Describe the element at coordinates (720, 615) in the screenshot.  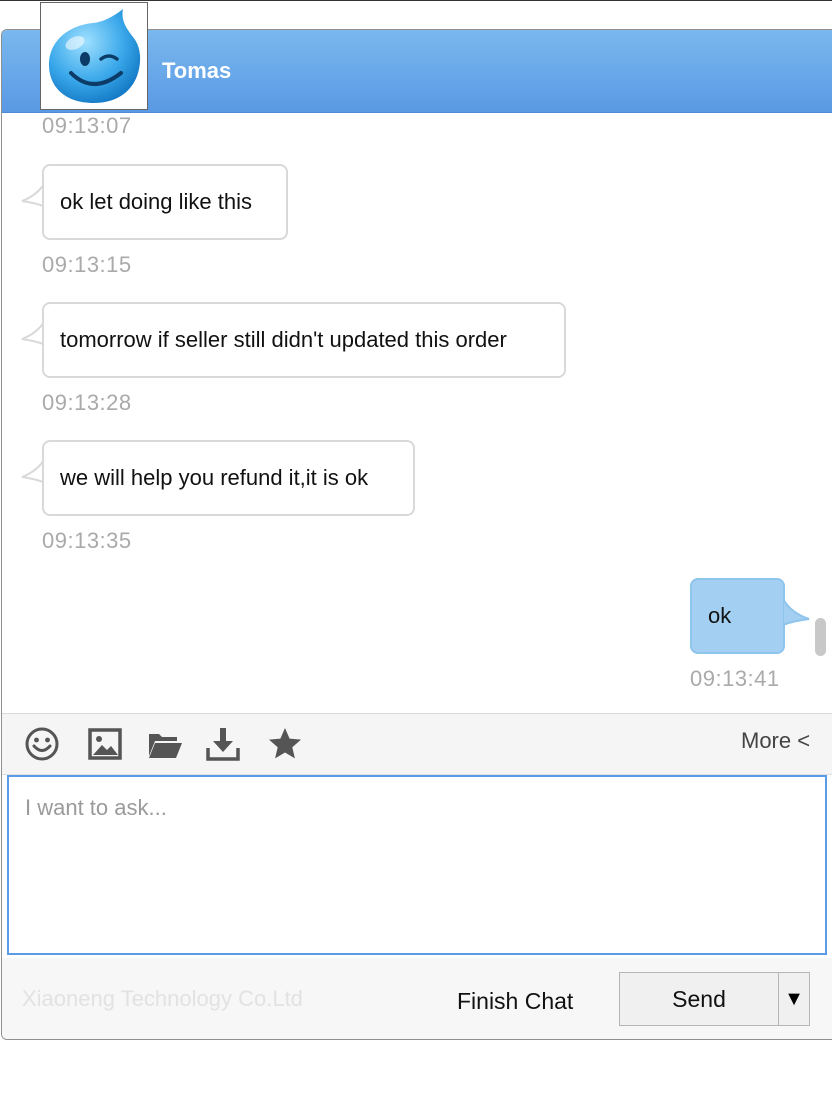
I see `message-text: ok` at that location.